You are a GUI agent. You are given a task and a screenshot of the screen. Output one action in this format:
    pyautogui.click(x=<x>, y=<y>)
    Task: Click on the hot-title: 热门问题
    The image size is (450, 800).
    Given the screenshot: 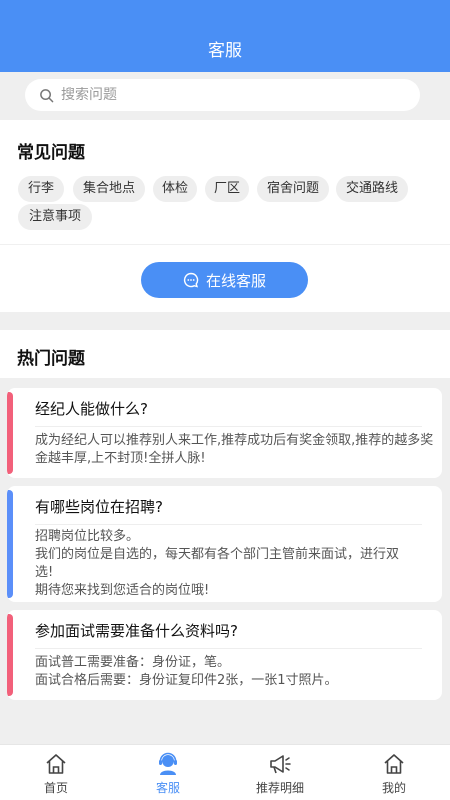 What is the action you would take?
    pyautogui.click(x=51, y=359)
    